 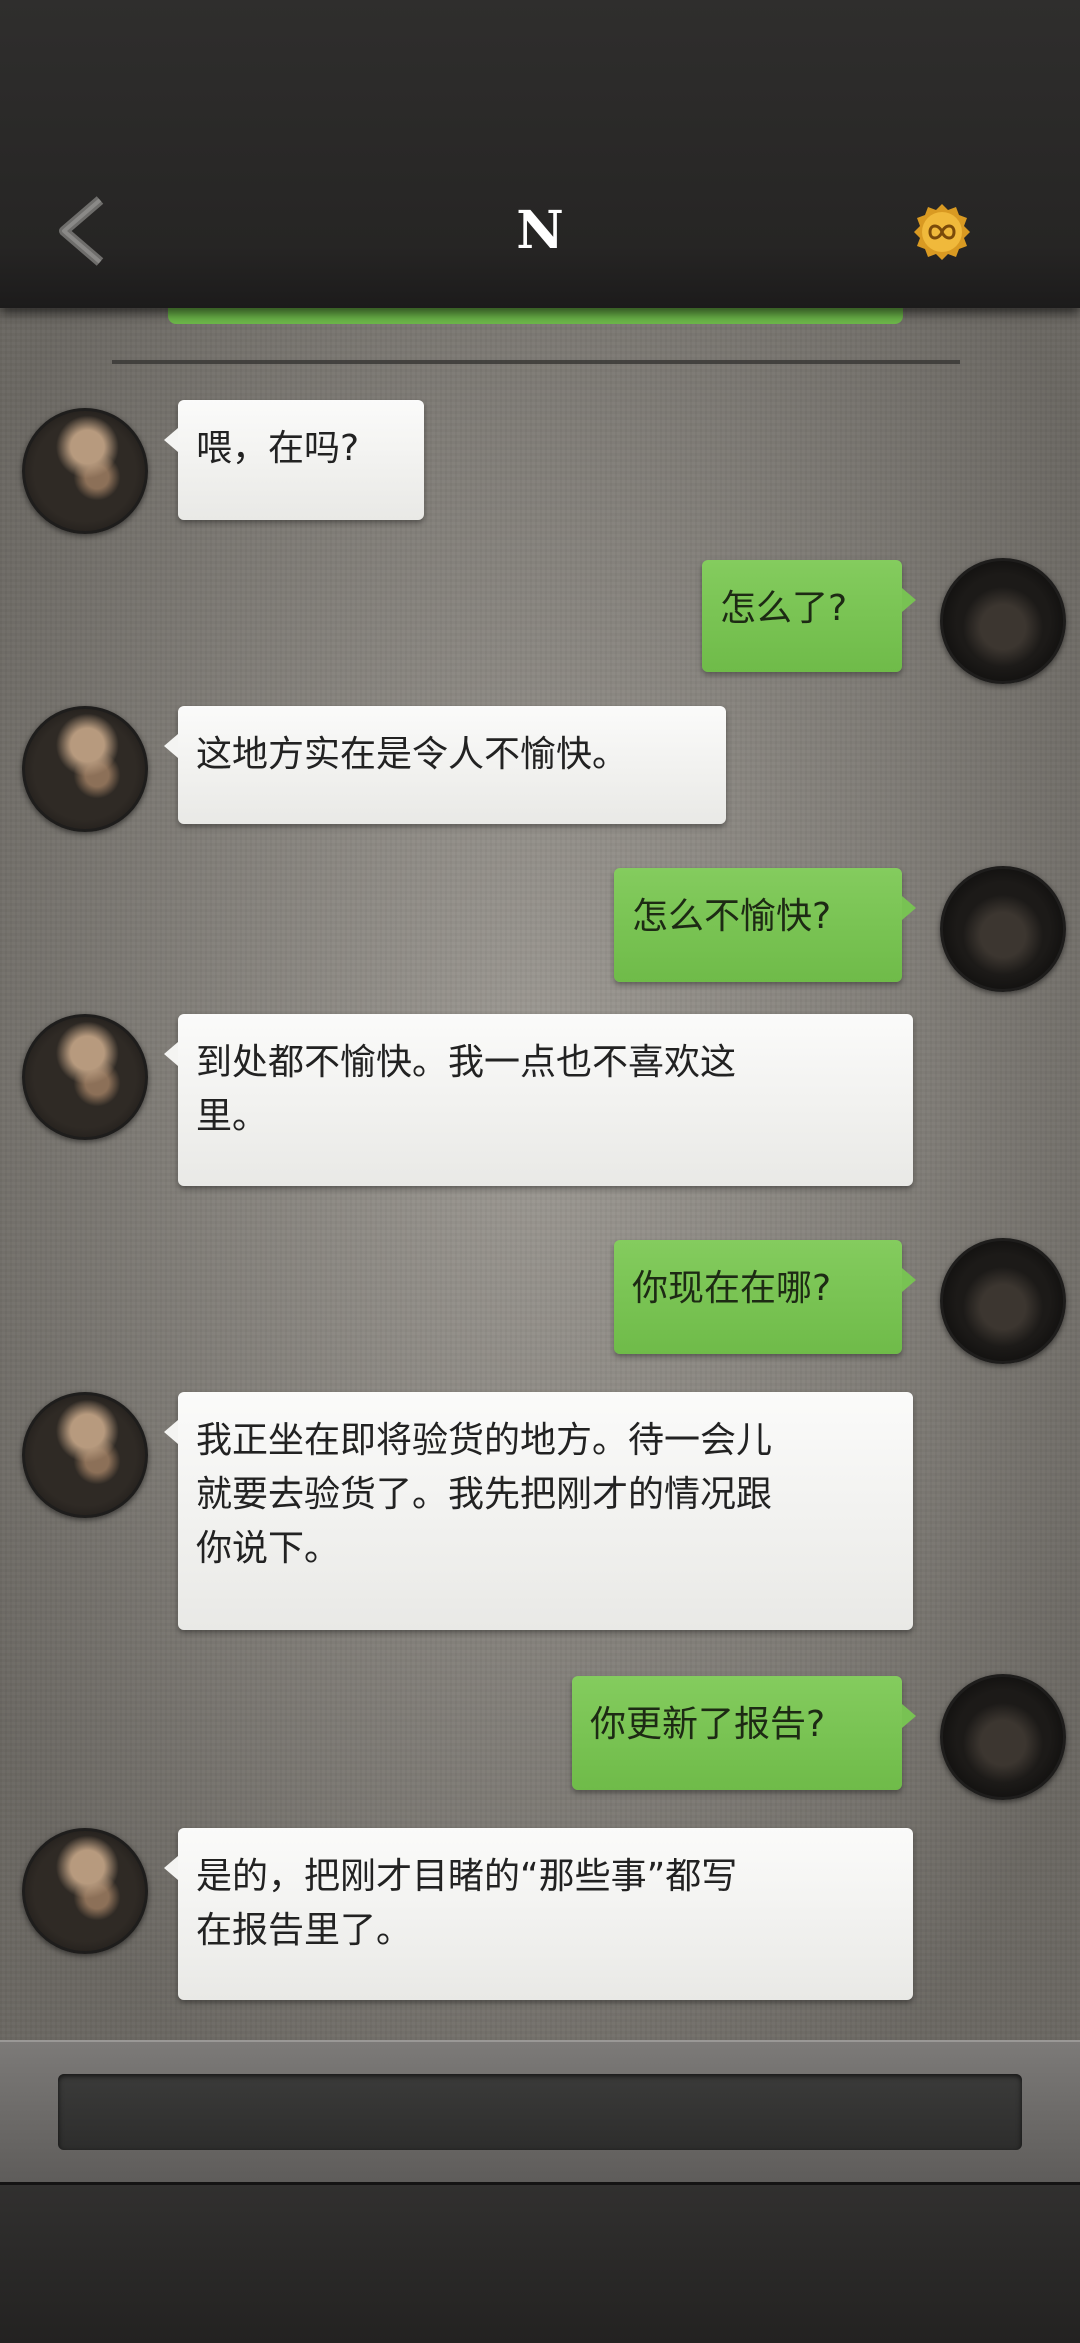 I want to click on previous-message-edge, so click(x=535, y=316).